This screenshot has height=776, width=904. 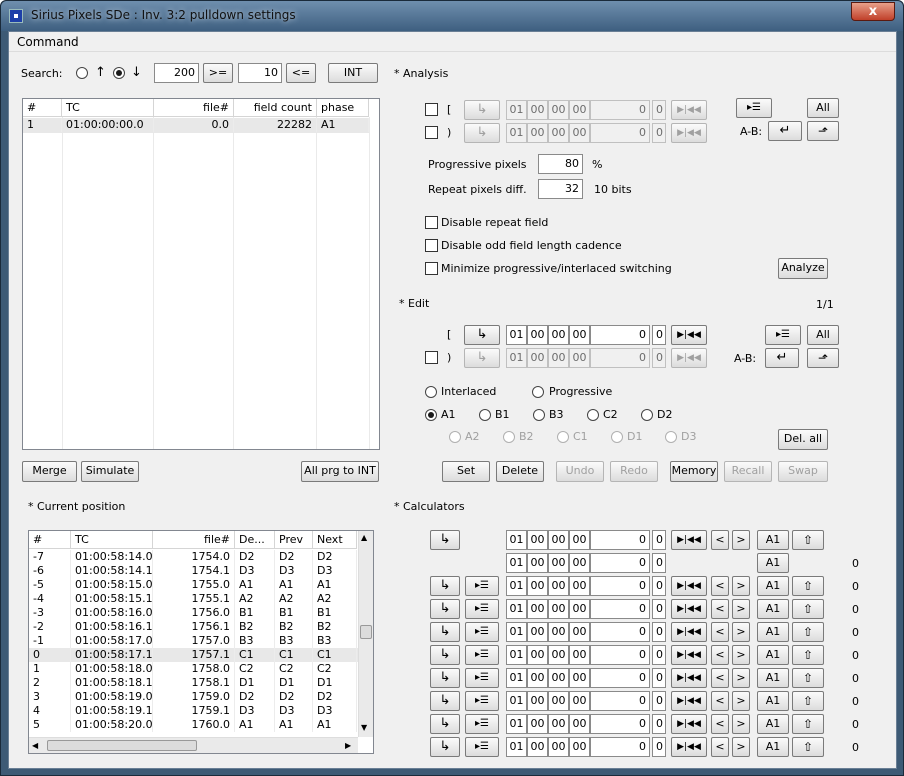 What do you see at coordinates (301, 73) in the screenshot?
I see `le-button: <=` at bounding box center [301, 73].